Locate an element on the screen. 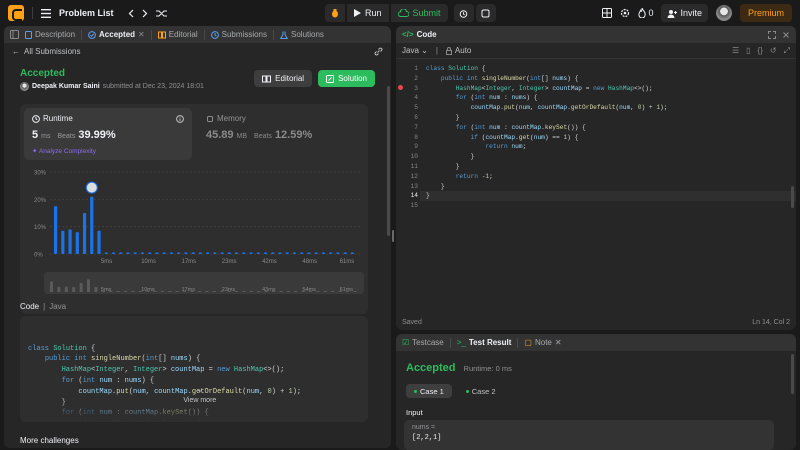 The width and height of the screenshot is (800, 450). tab-test-result: >_ Test Result is located at coordinates (484, 342).